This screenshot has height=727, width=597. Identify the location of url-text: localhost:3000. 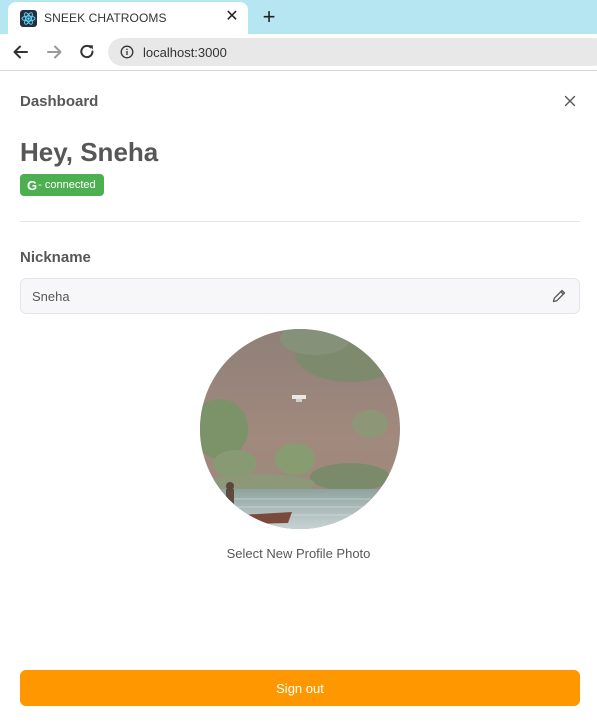
(185, 52).